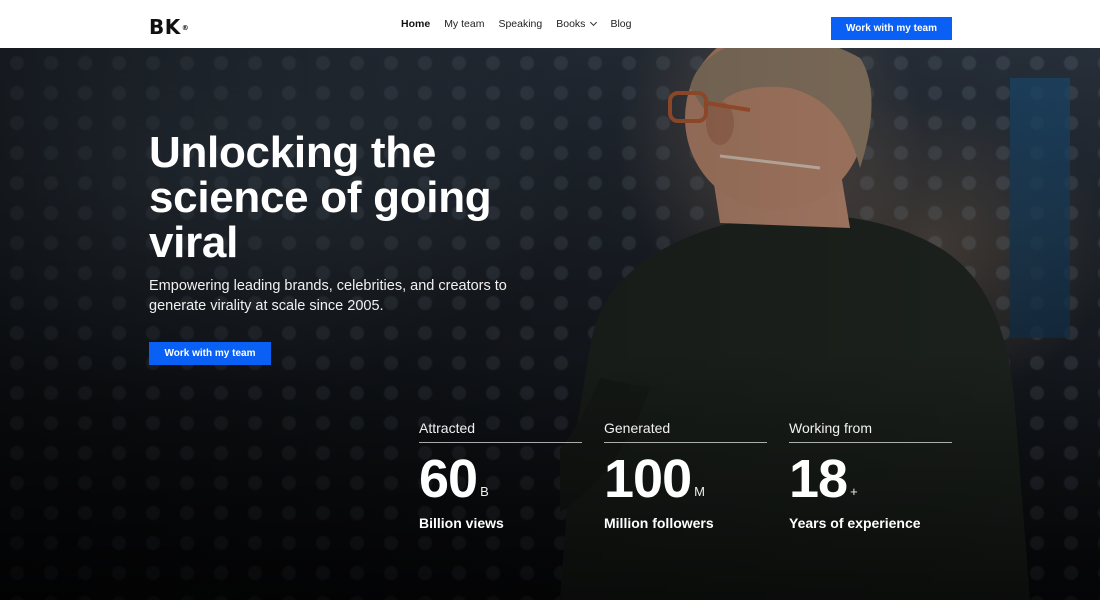  I want to click on stat-value: 60 B, so click(500, 479).